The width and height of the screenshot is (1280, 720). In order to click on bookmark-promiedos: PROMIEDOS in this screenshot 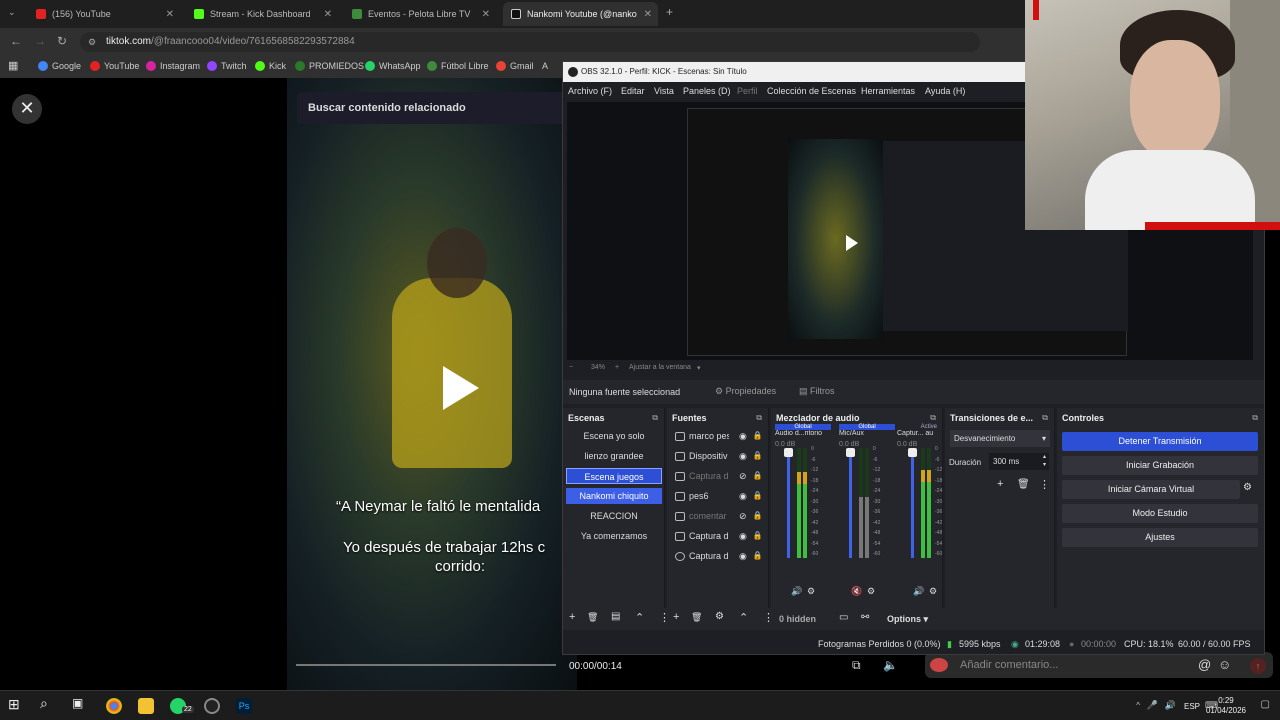, I will do `click(329, 66)`.